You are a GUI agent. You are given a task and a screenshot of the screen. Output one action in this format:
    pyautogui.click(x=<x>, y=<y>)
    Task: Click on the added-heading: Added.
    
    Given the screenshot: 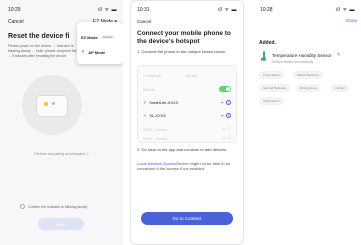 What is the action you would take?
    pyautogui.click(x=267, y=43)
    